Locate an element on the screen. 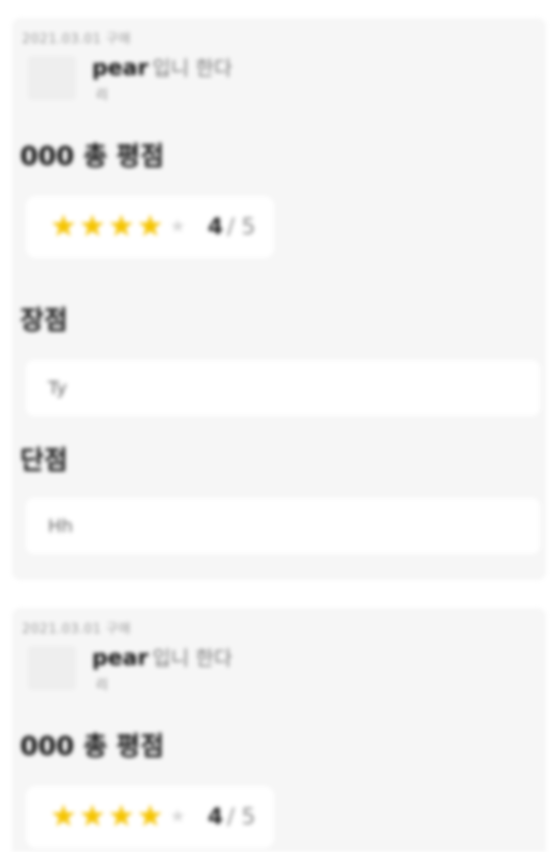  pros-title: 장점 is located at coordinates (44, 321).